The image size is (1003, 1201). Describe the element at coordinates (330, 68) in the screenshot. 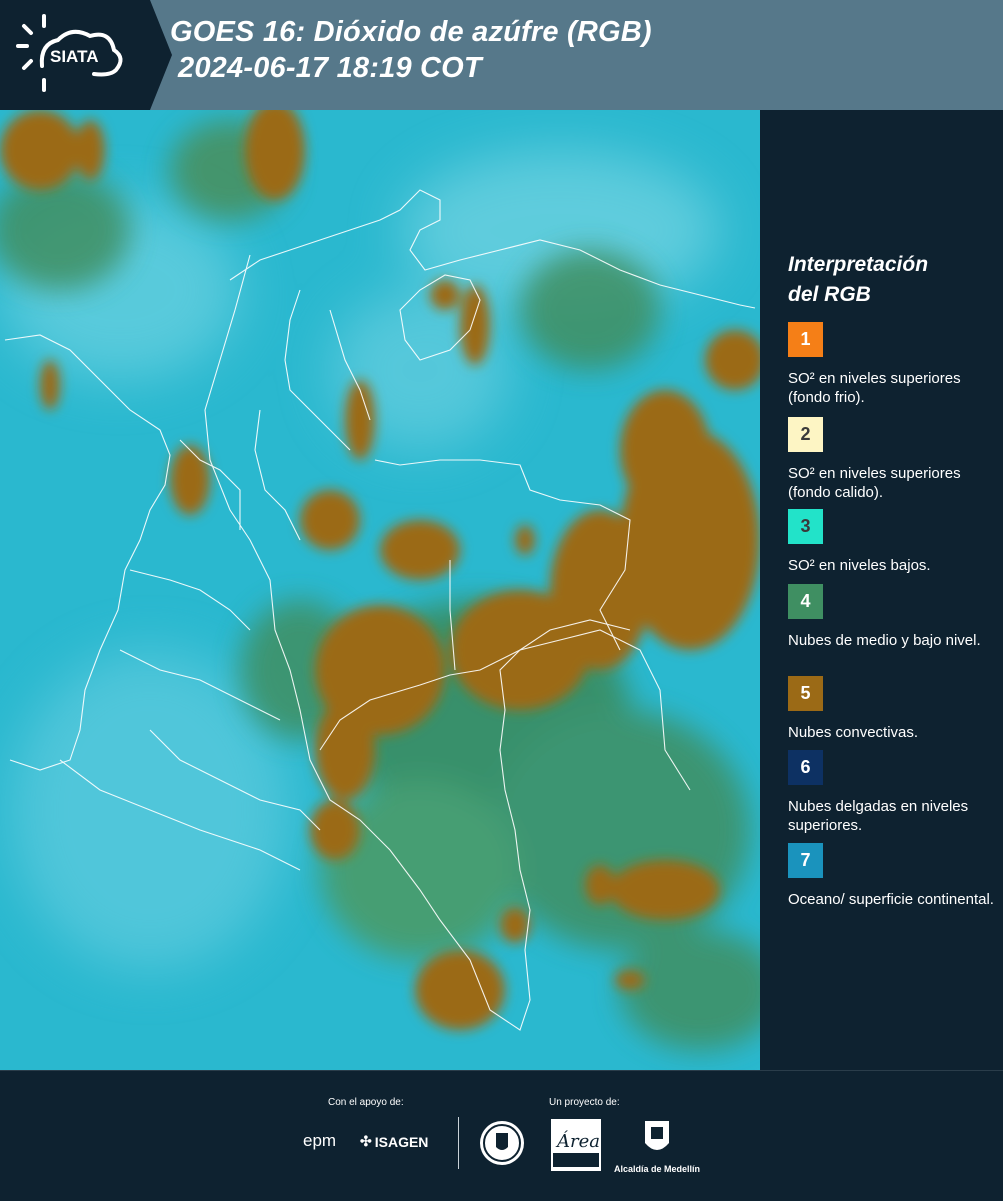

I see `title-line-2: 2024-06-17 18:19 COT` at that location.